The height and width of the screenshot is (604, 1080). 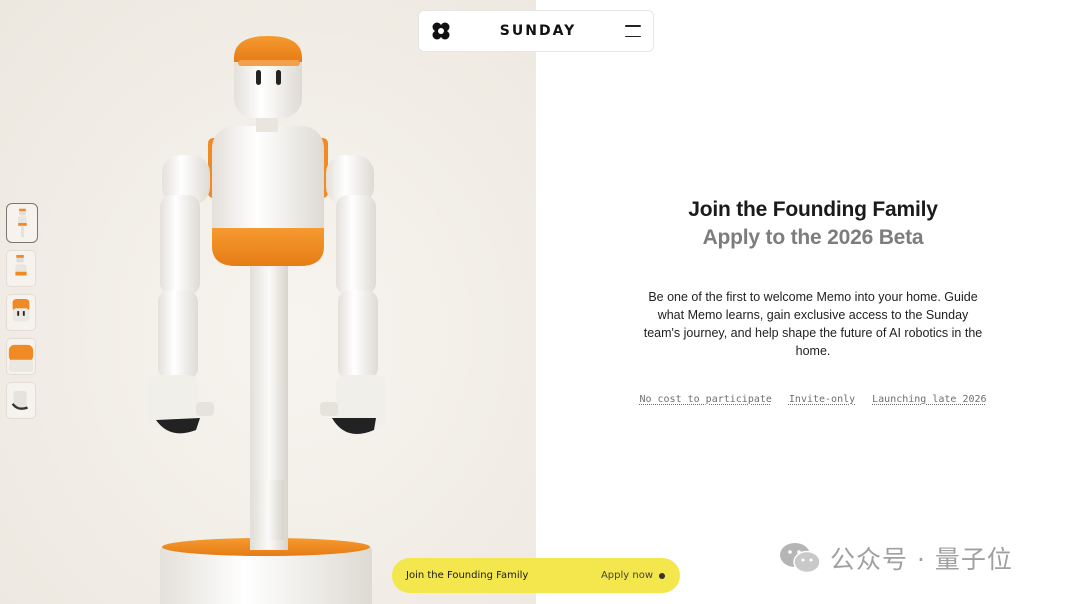 I want to click on thumbnail-gallery, so click(x=22, y=311).